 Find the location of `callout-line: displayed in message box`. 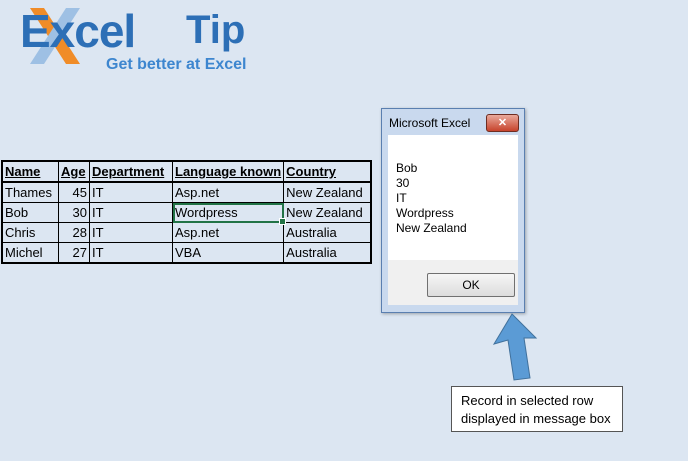

callout-line: displayed in message box is located at coordinates (536, 418).